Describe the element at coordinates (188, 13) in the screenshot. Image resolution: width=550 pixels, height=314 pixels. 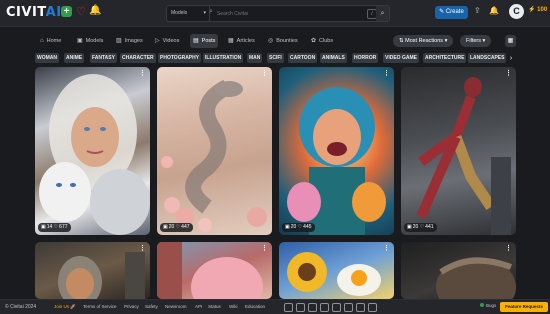
I see `search-type-select: Models ▾` at that location.